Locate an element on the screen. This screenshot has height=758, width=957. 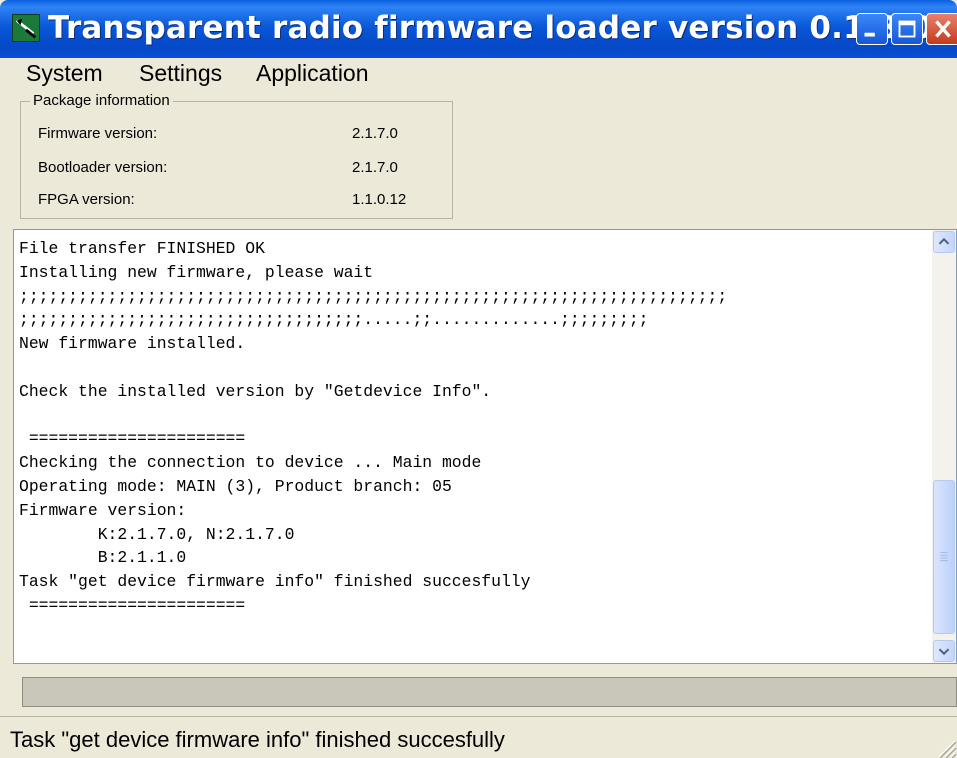
vertical-scrollbar is located at coordinates (944, 446).